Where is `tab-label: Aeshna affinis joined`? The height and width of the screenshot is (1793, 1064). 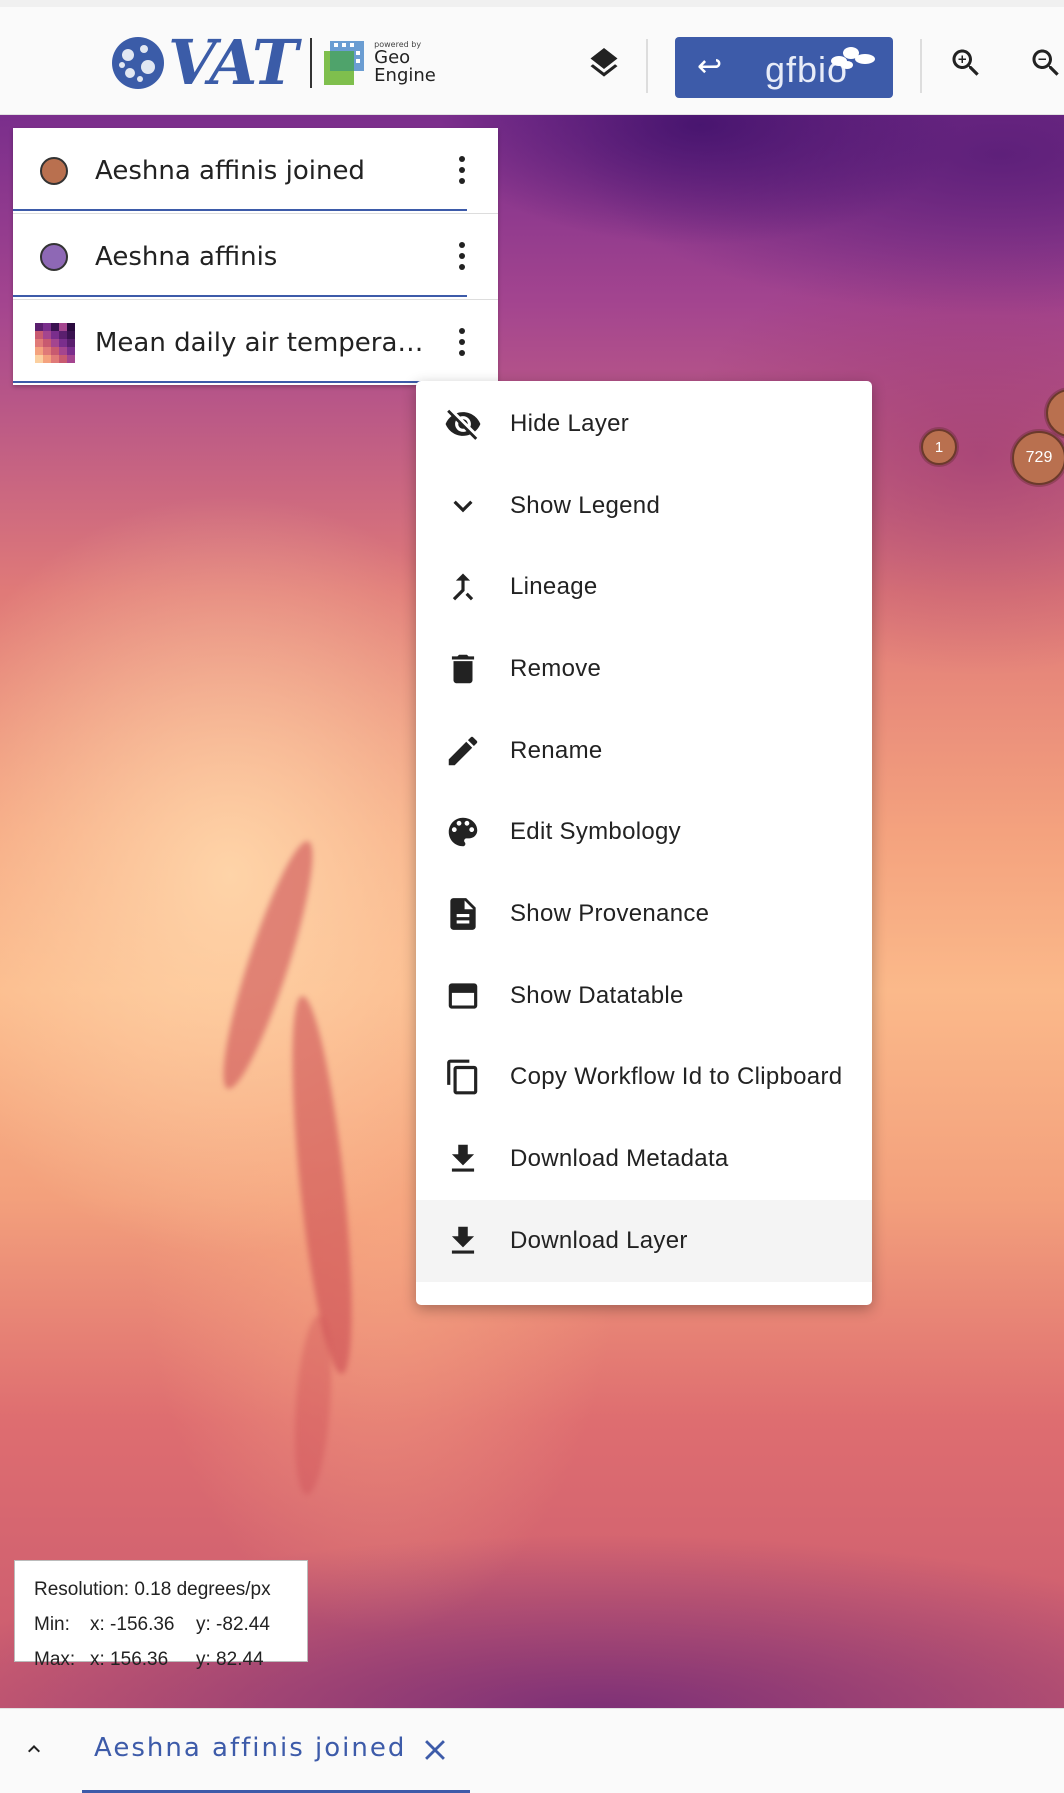 tab-label: Aeshna affinis joined is located at coordinates (250, 1748).